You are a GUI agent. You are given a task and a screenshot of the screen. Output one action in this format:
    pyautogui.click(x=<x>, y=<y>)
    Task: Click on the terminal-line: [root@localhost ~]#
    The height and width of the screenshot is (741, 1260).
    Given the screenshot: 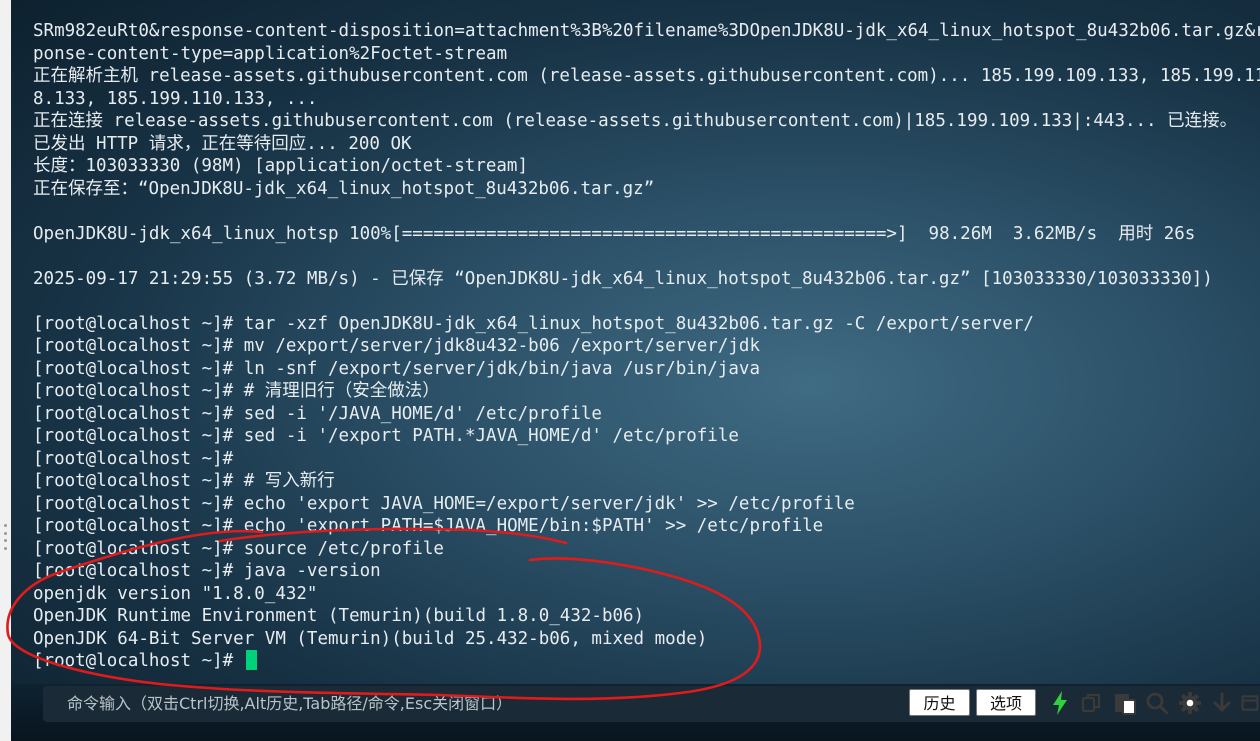 What is the action you would take?
    pyautogui.click(x=133, y=458)
    